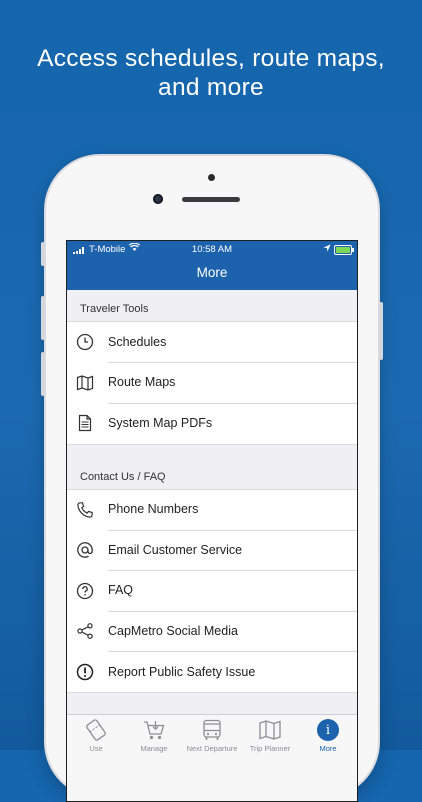 The height and width of the screenshot is (802, 422). I want to click on info-icon: i, so click(328, 730).